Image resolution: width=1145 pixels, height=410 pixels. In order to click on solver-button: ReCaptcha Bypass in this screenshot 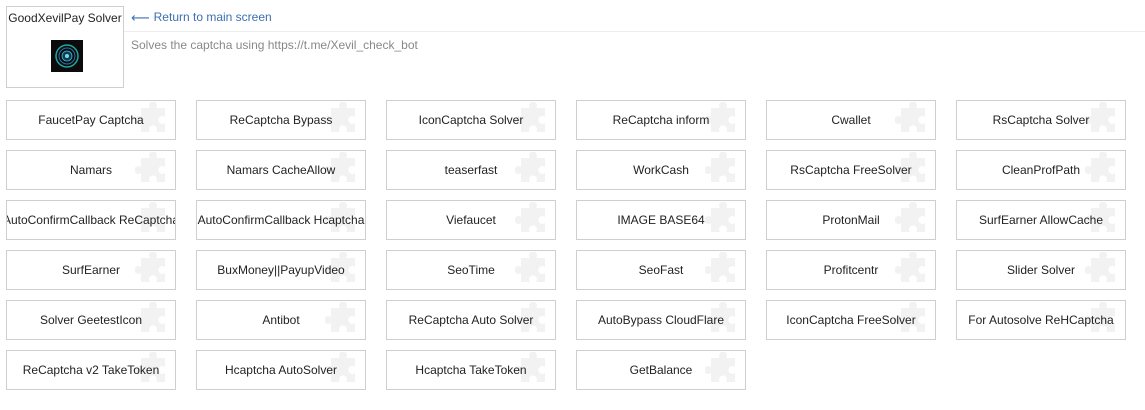, I will do `click(281, 120)`.